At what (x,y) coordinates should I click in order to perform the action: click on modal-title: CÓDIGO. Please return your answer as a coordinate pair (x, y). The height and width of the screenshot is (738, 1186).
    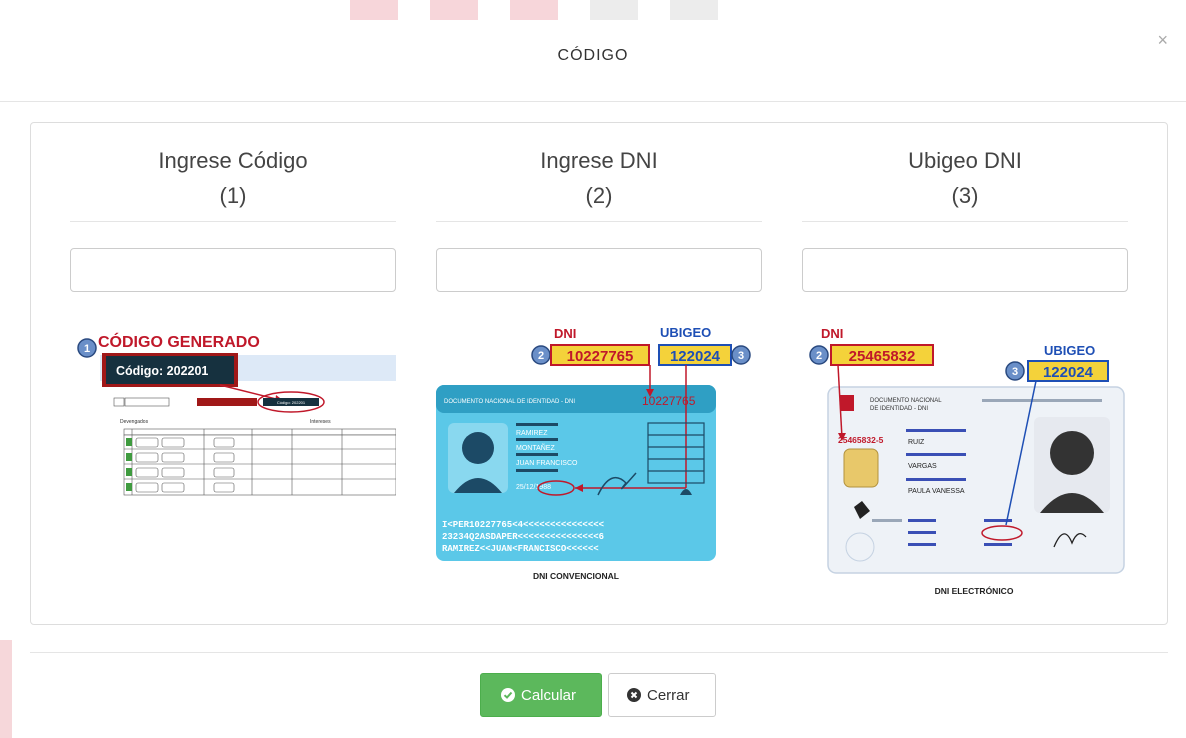
    Looking at the image, I should click on (593, 55).